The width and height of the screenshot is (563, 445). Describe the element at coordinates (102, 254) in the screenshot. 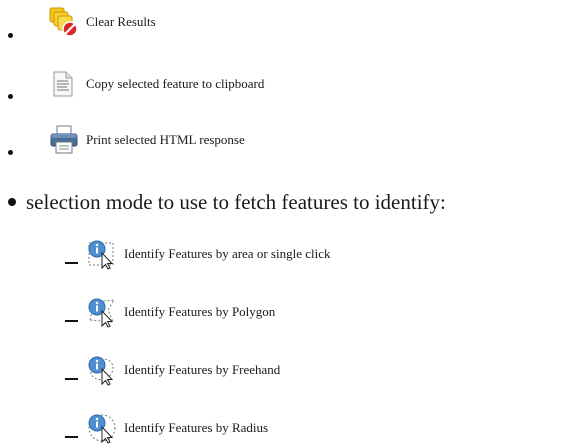

I see `identify-area-click-icon` at that location.